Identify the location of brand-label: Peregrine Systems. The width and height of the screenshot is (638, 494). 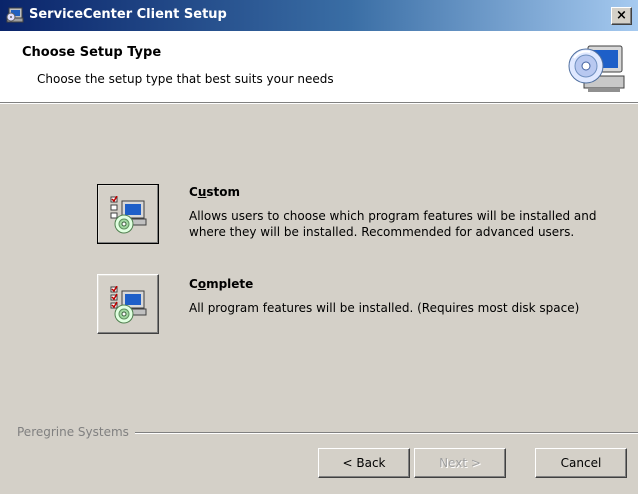
(76, 432).